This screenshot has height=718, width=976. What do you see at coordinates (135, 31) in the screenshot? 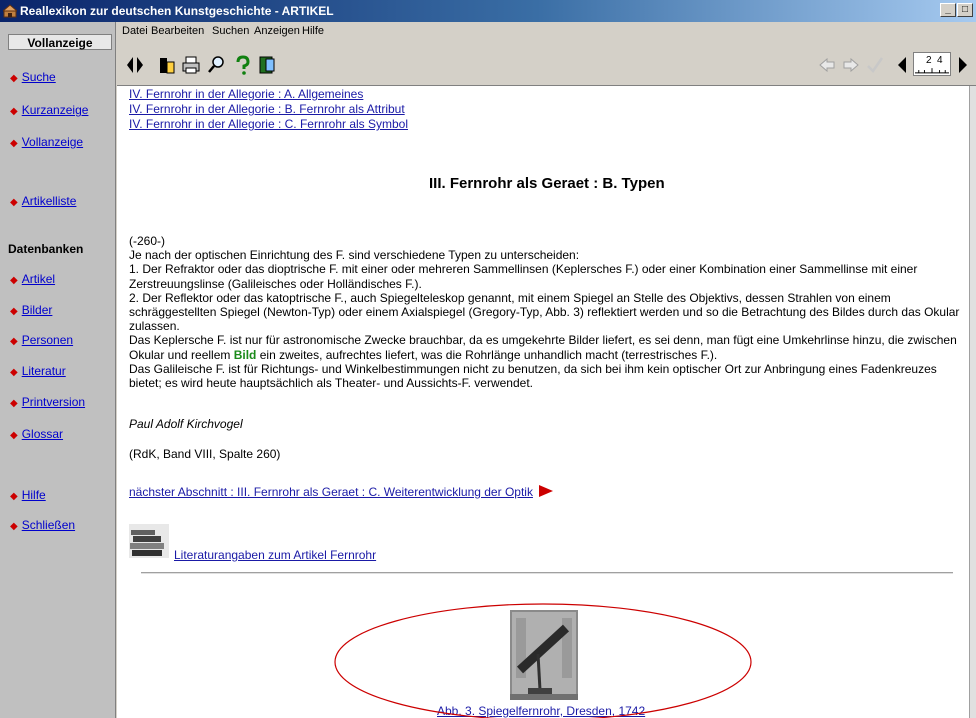
I see `menu-datei: Datei` at bounding box center [135, 31].